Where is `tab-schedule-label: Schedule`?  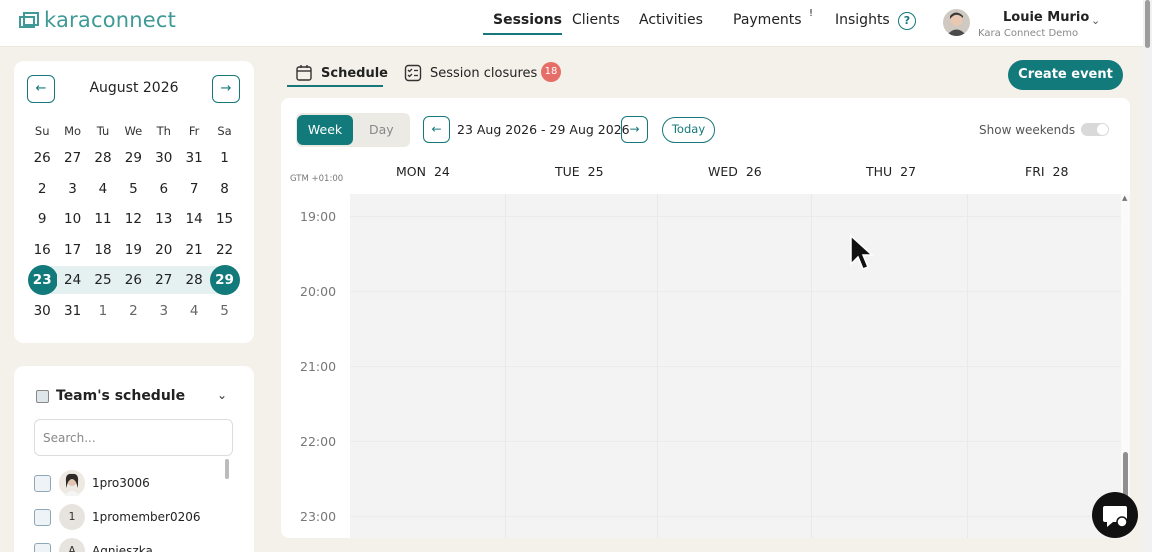
tab-schedule-label: Schedule is located at coordinates (354, 73).